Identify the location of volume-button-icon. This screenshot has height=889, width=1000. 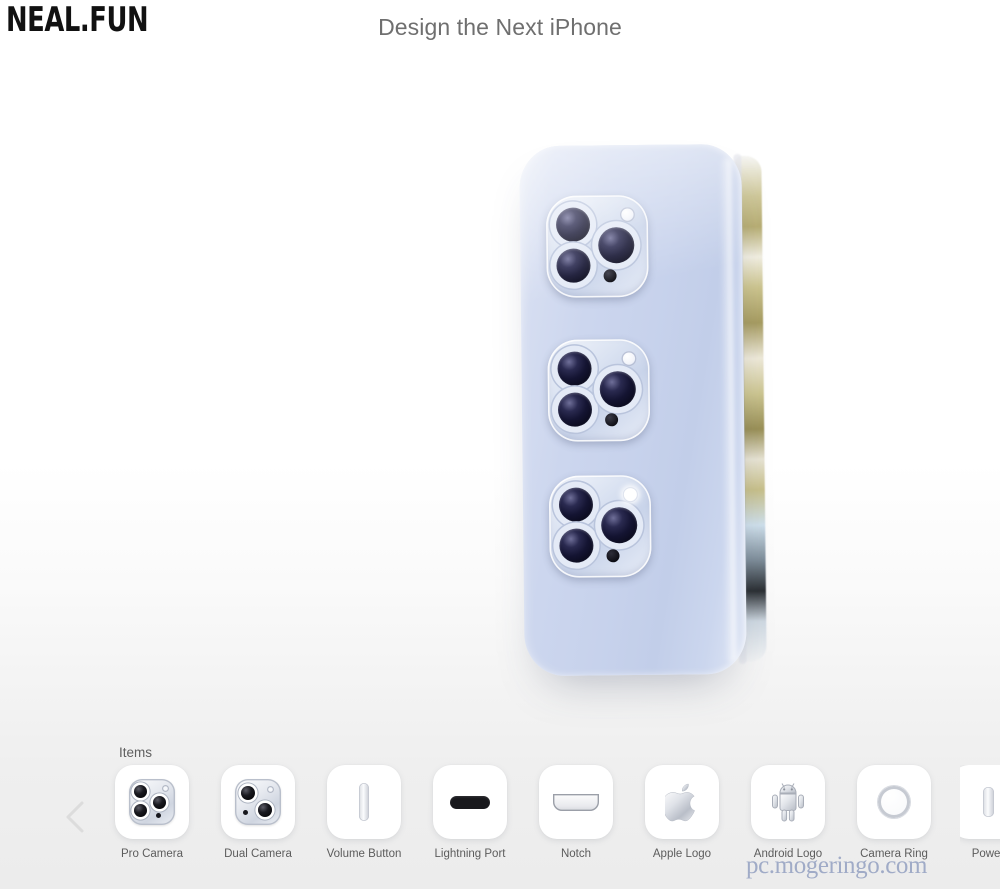
(364, 802).